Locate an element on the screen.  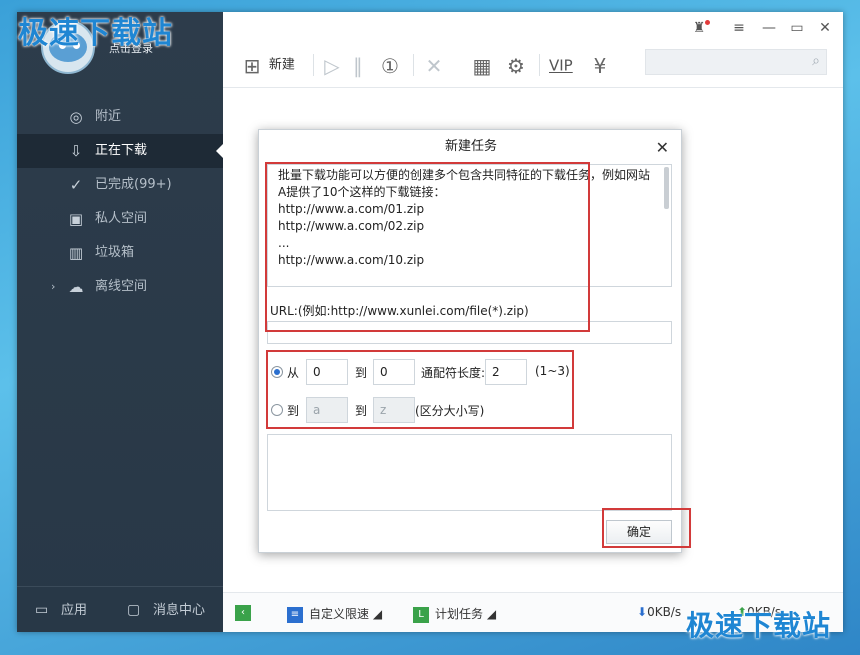
settings-button: ⚙ is located at coordinates (516, 65).